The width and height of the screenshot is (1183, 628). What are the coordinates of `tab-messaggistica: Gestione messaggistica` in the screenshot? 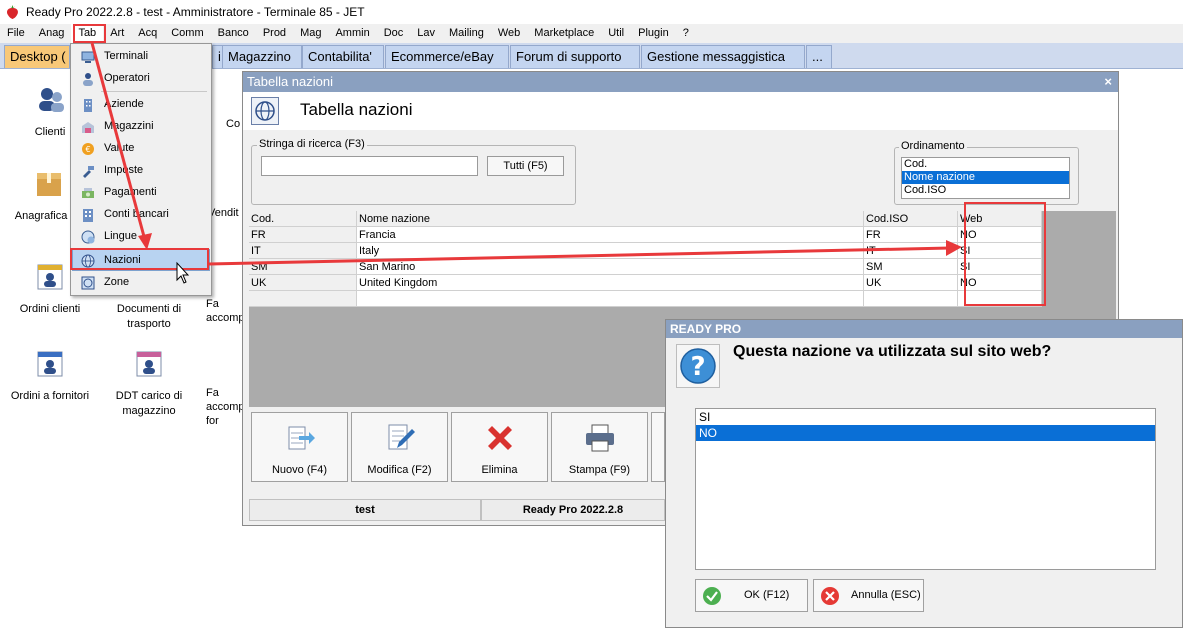 It's located at (723, 56).